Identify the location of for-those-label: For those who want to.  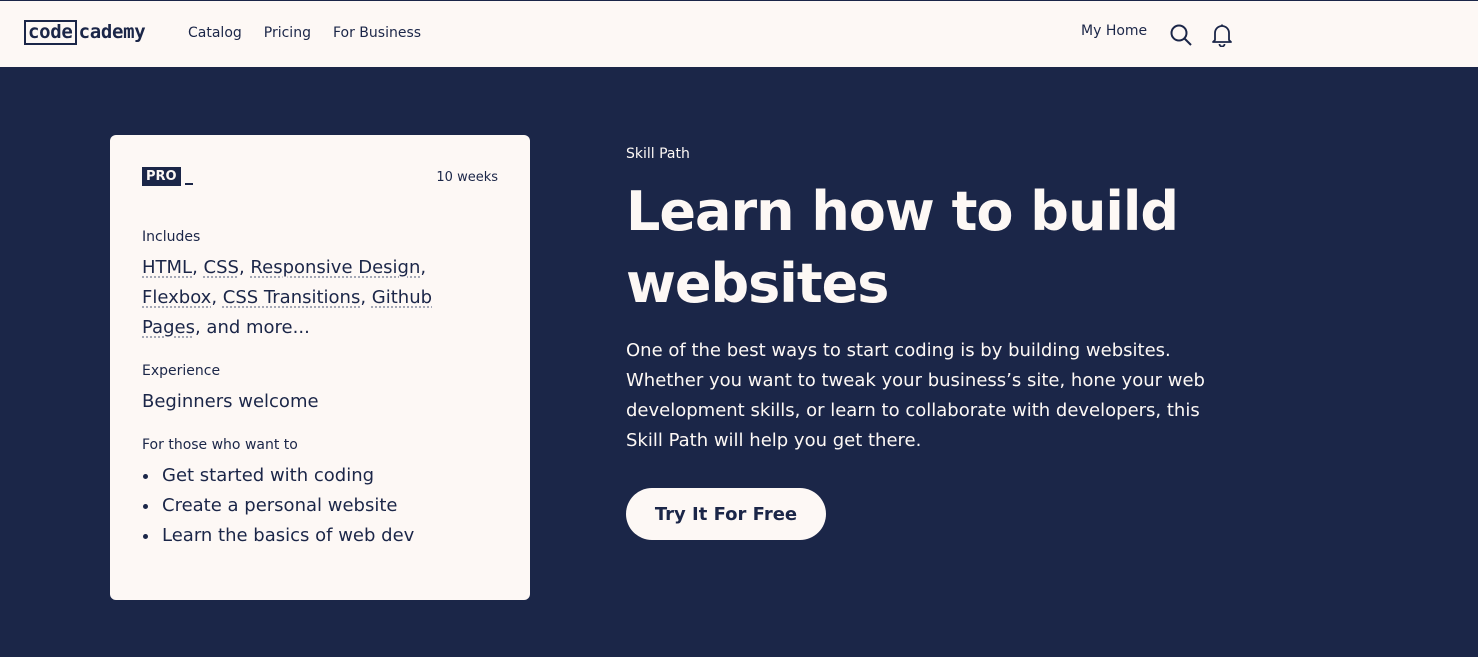
(220, 445).